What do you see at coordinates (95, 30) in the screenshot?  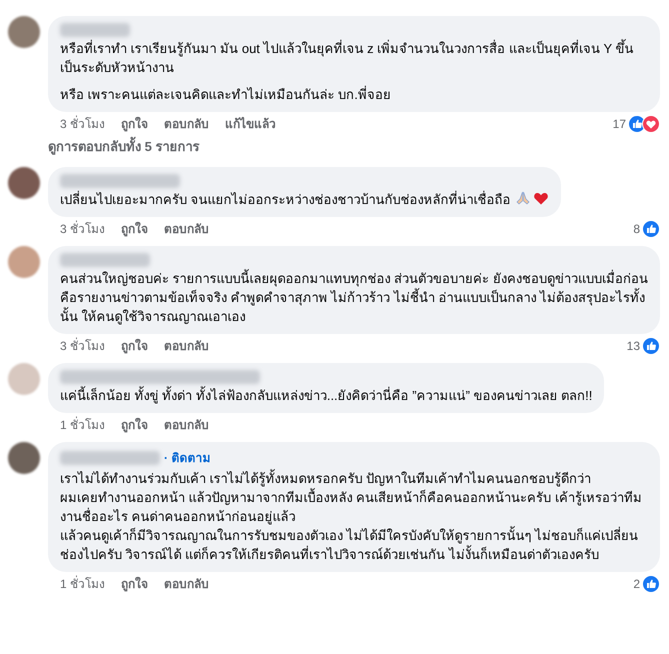 I see `blurred-name` at bounding box center [95, 30].